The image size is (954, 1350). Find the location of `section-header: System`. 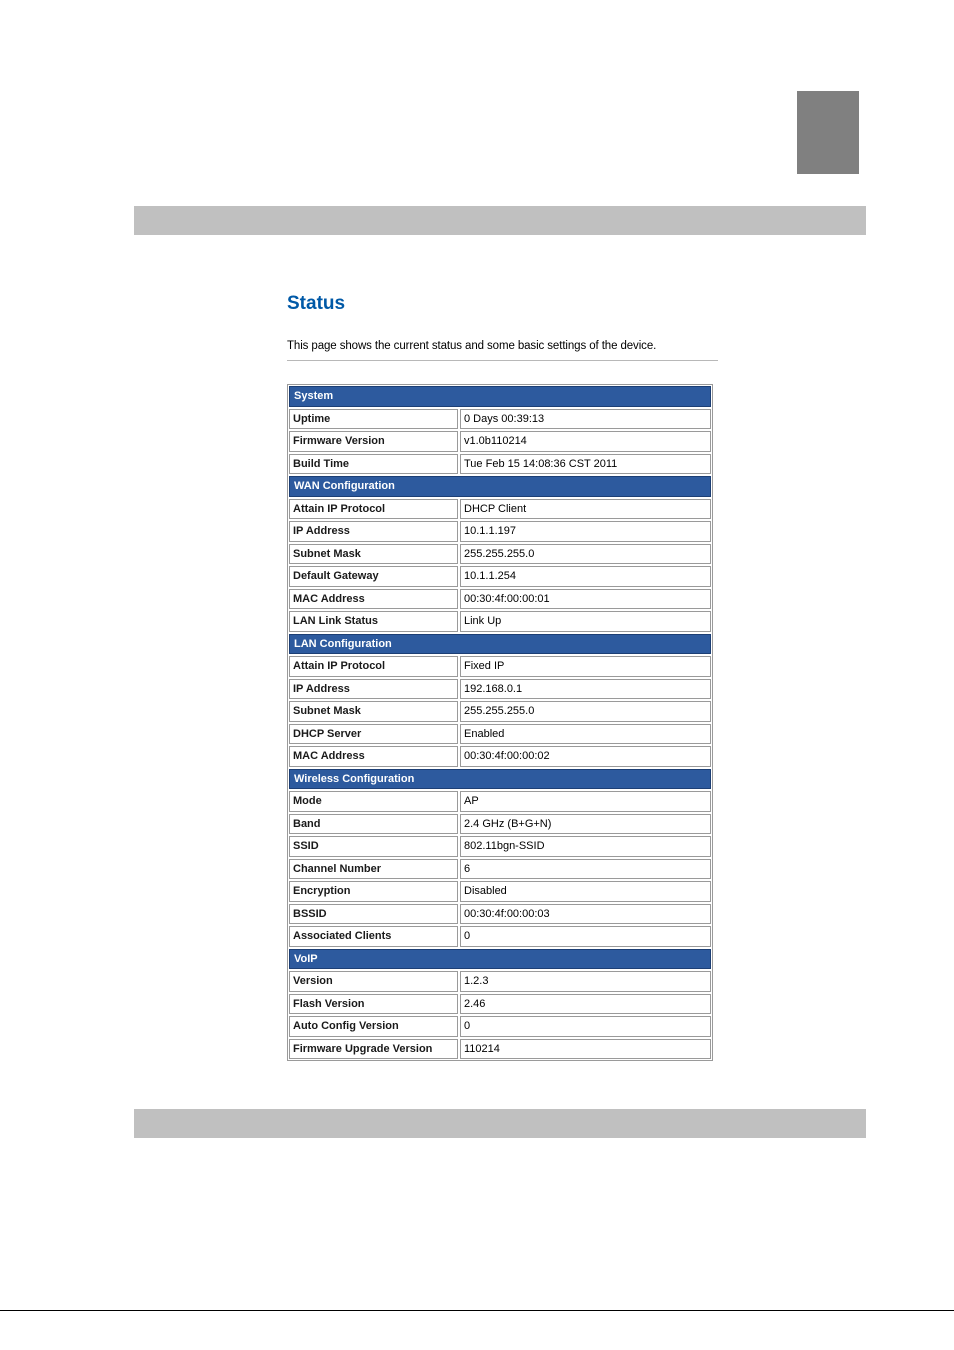

section-header: System is located at coordinates (500, 396).